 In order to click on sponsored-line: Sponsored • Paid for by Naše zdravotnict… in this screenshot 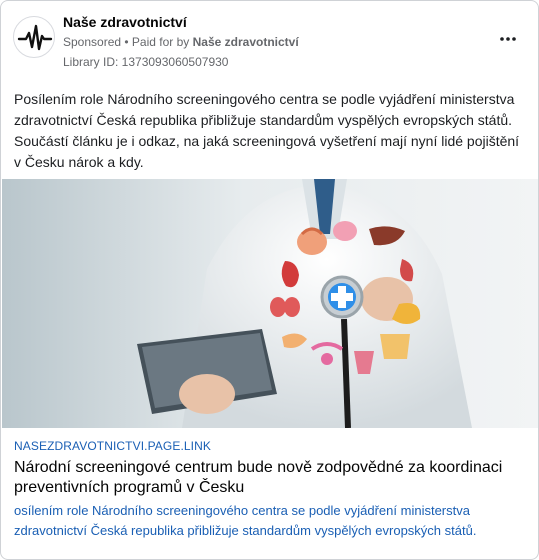, I will do `click(181, 42)`.